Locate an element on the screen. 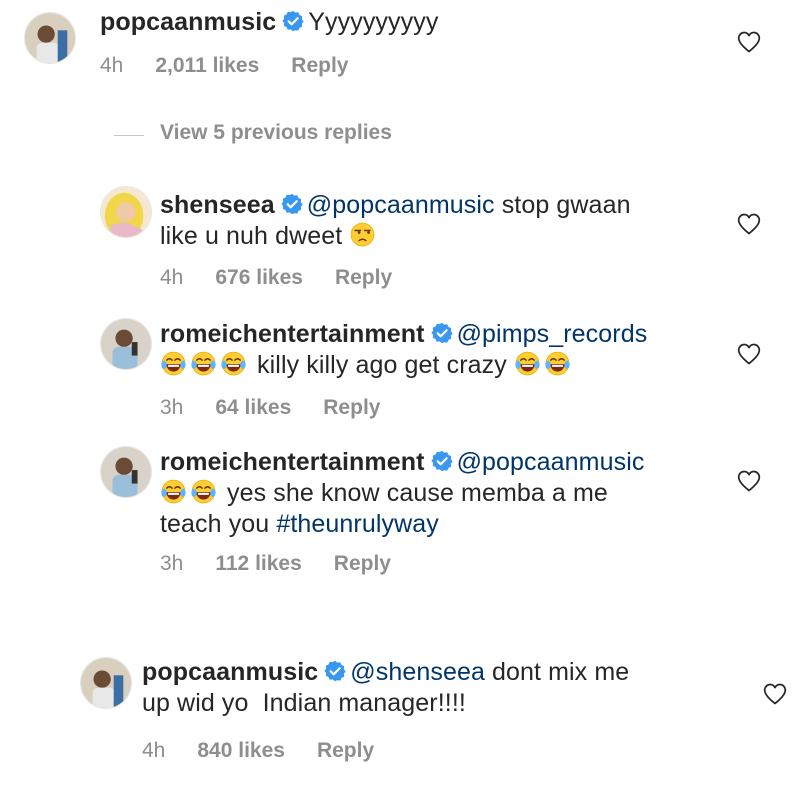 This screenshot has height=800, width=800. comment-meta: 4h 2,011 likes Reply is located at coordinates (224, 66).